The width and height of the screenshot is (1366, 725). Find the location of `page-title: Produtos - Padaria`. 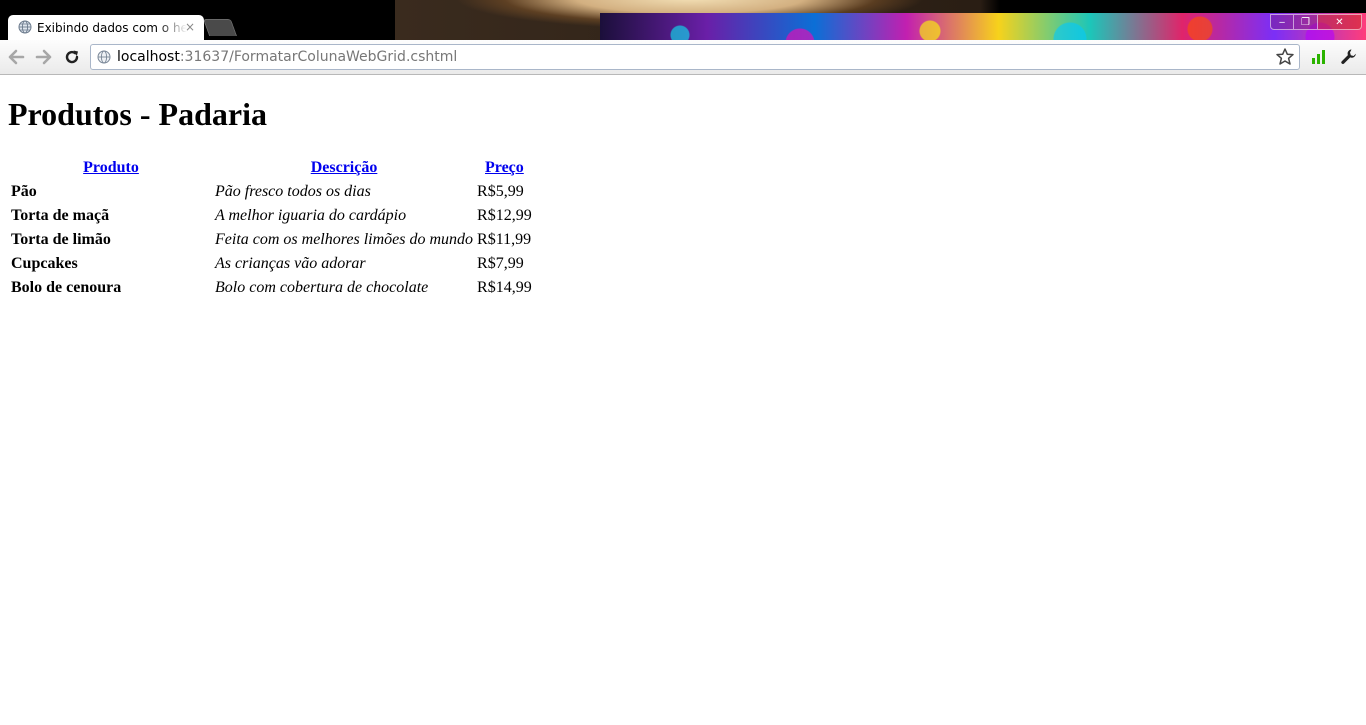

page-title: Produtos - Padaria is located at coordinates (137, 114).